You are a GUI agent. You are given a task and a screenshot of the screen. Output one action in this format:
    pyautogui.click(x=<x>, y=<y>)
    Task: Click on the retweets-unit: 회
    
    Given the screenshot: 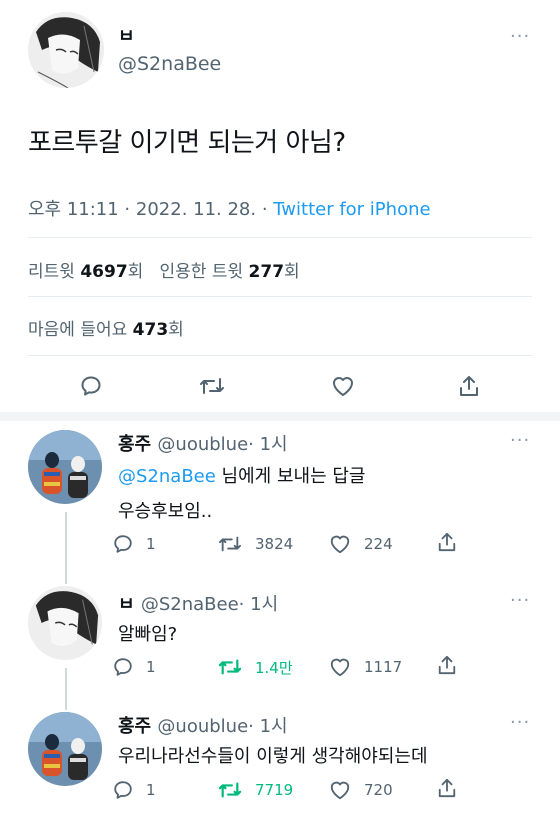 What is the action you would take?
    pyautogui.click(x=135, y=272)
    